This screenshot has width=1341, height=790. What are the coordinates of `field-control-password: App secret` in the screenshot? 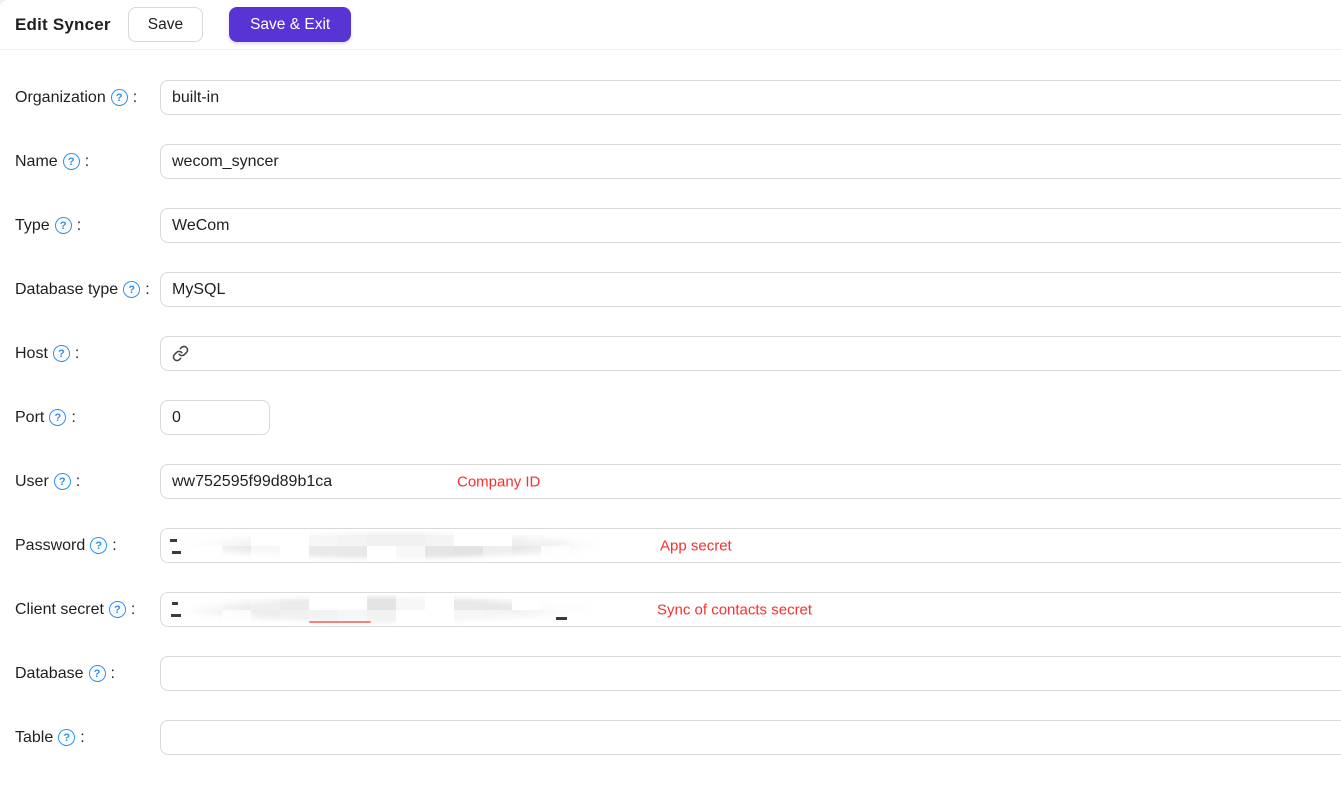 It's located at (750, 545).